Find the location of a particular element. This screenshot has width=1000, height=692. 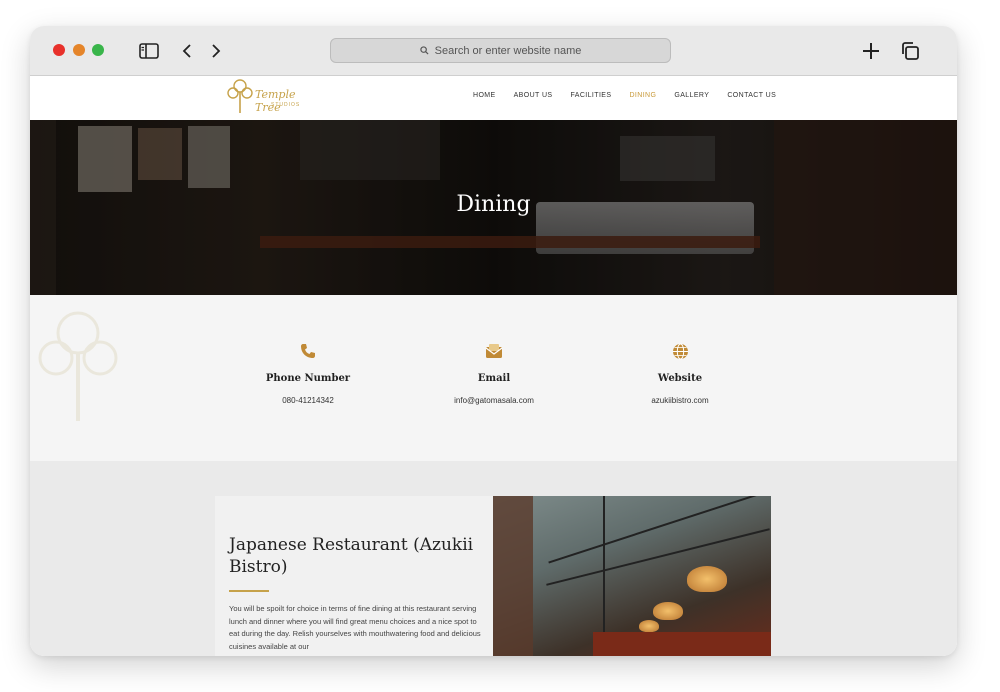

restaurant-title: Japanese Restaurant (Azukii Bistro) is located at coordinates (351, 556).